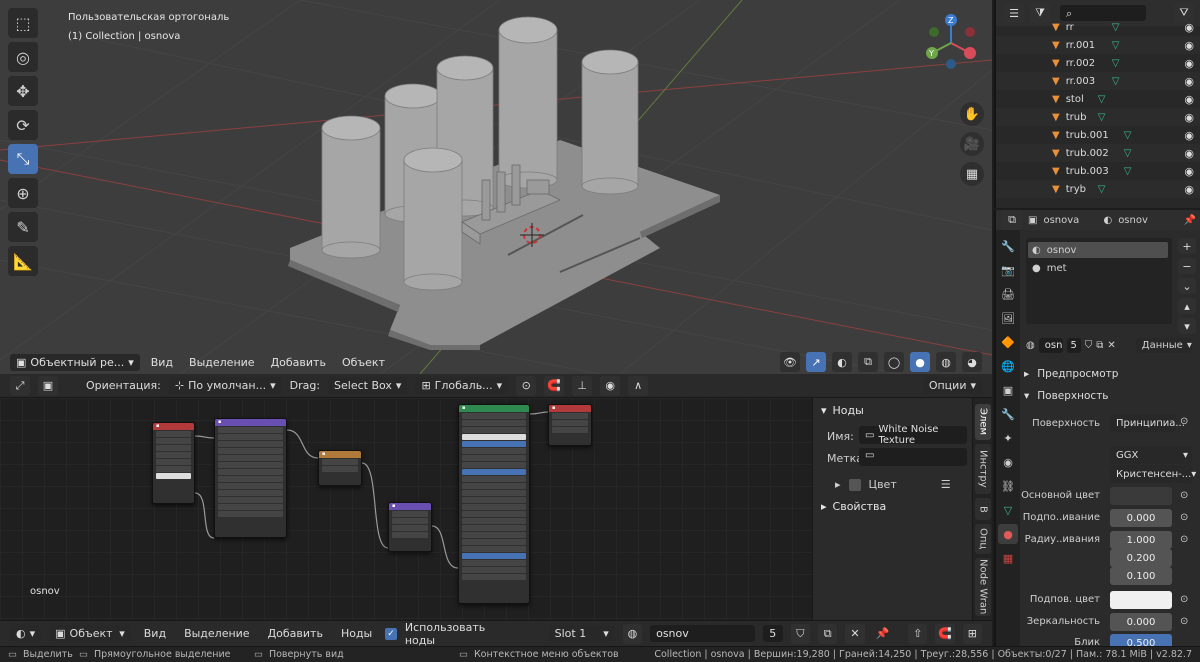  I want to click on list-item: ▼ trub.001 ▽ ◉, so click(1098, 135).